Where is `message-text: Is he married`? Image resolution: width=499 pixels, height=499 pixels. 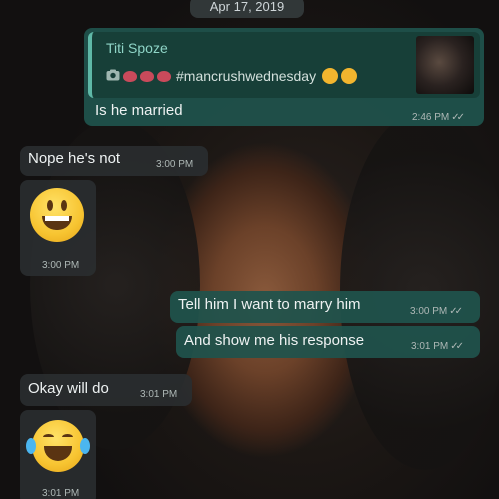 message-text: Is he married is located at coordinates (139, 110).